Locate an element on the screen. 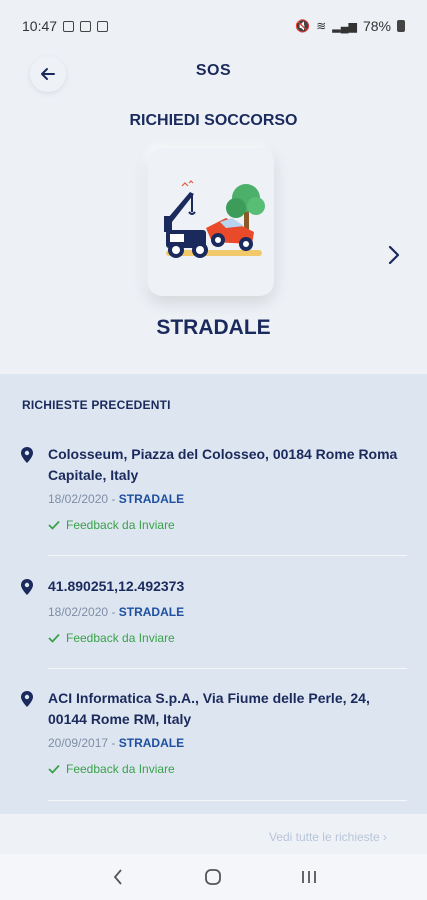  nav-home-icon is located at coordinates (213, 877).